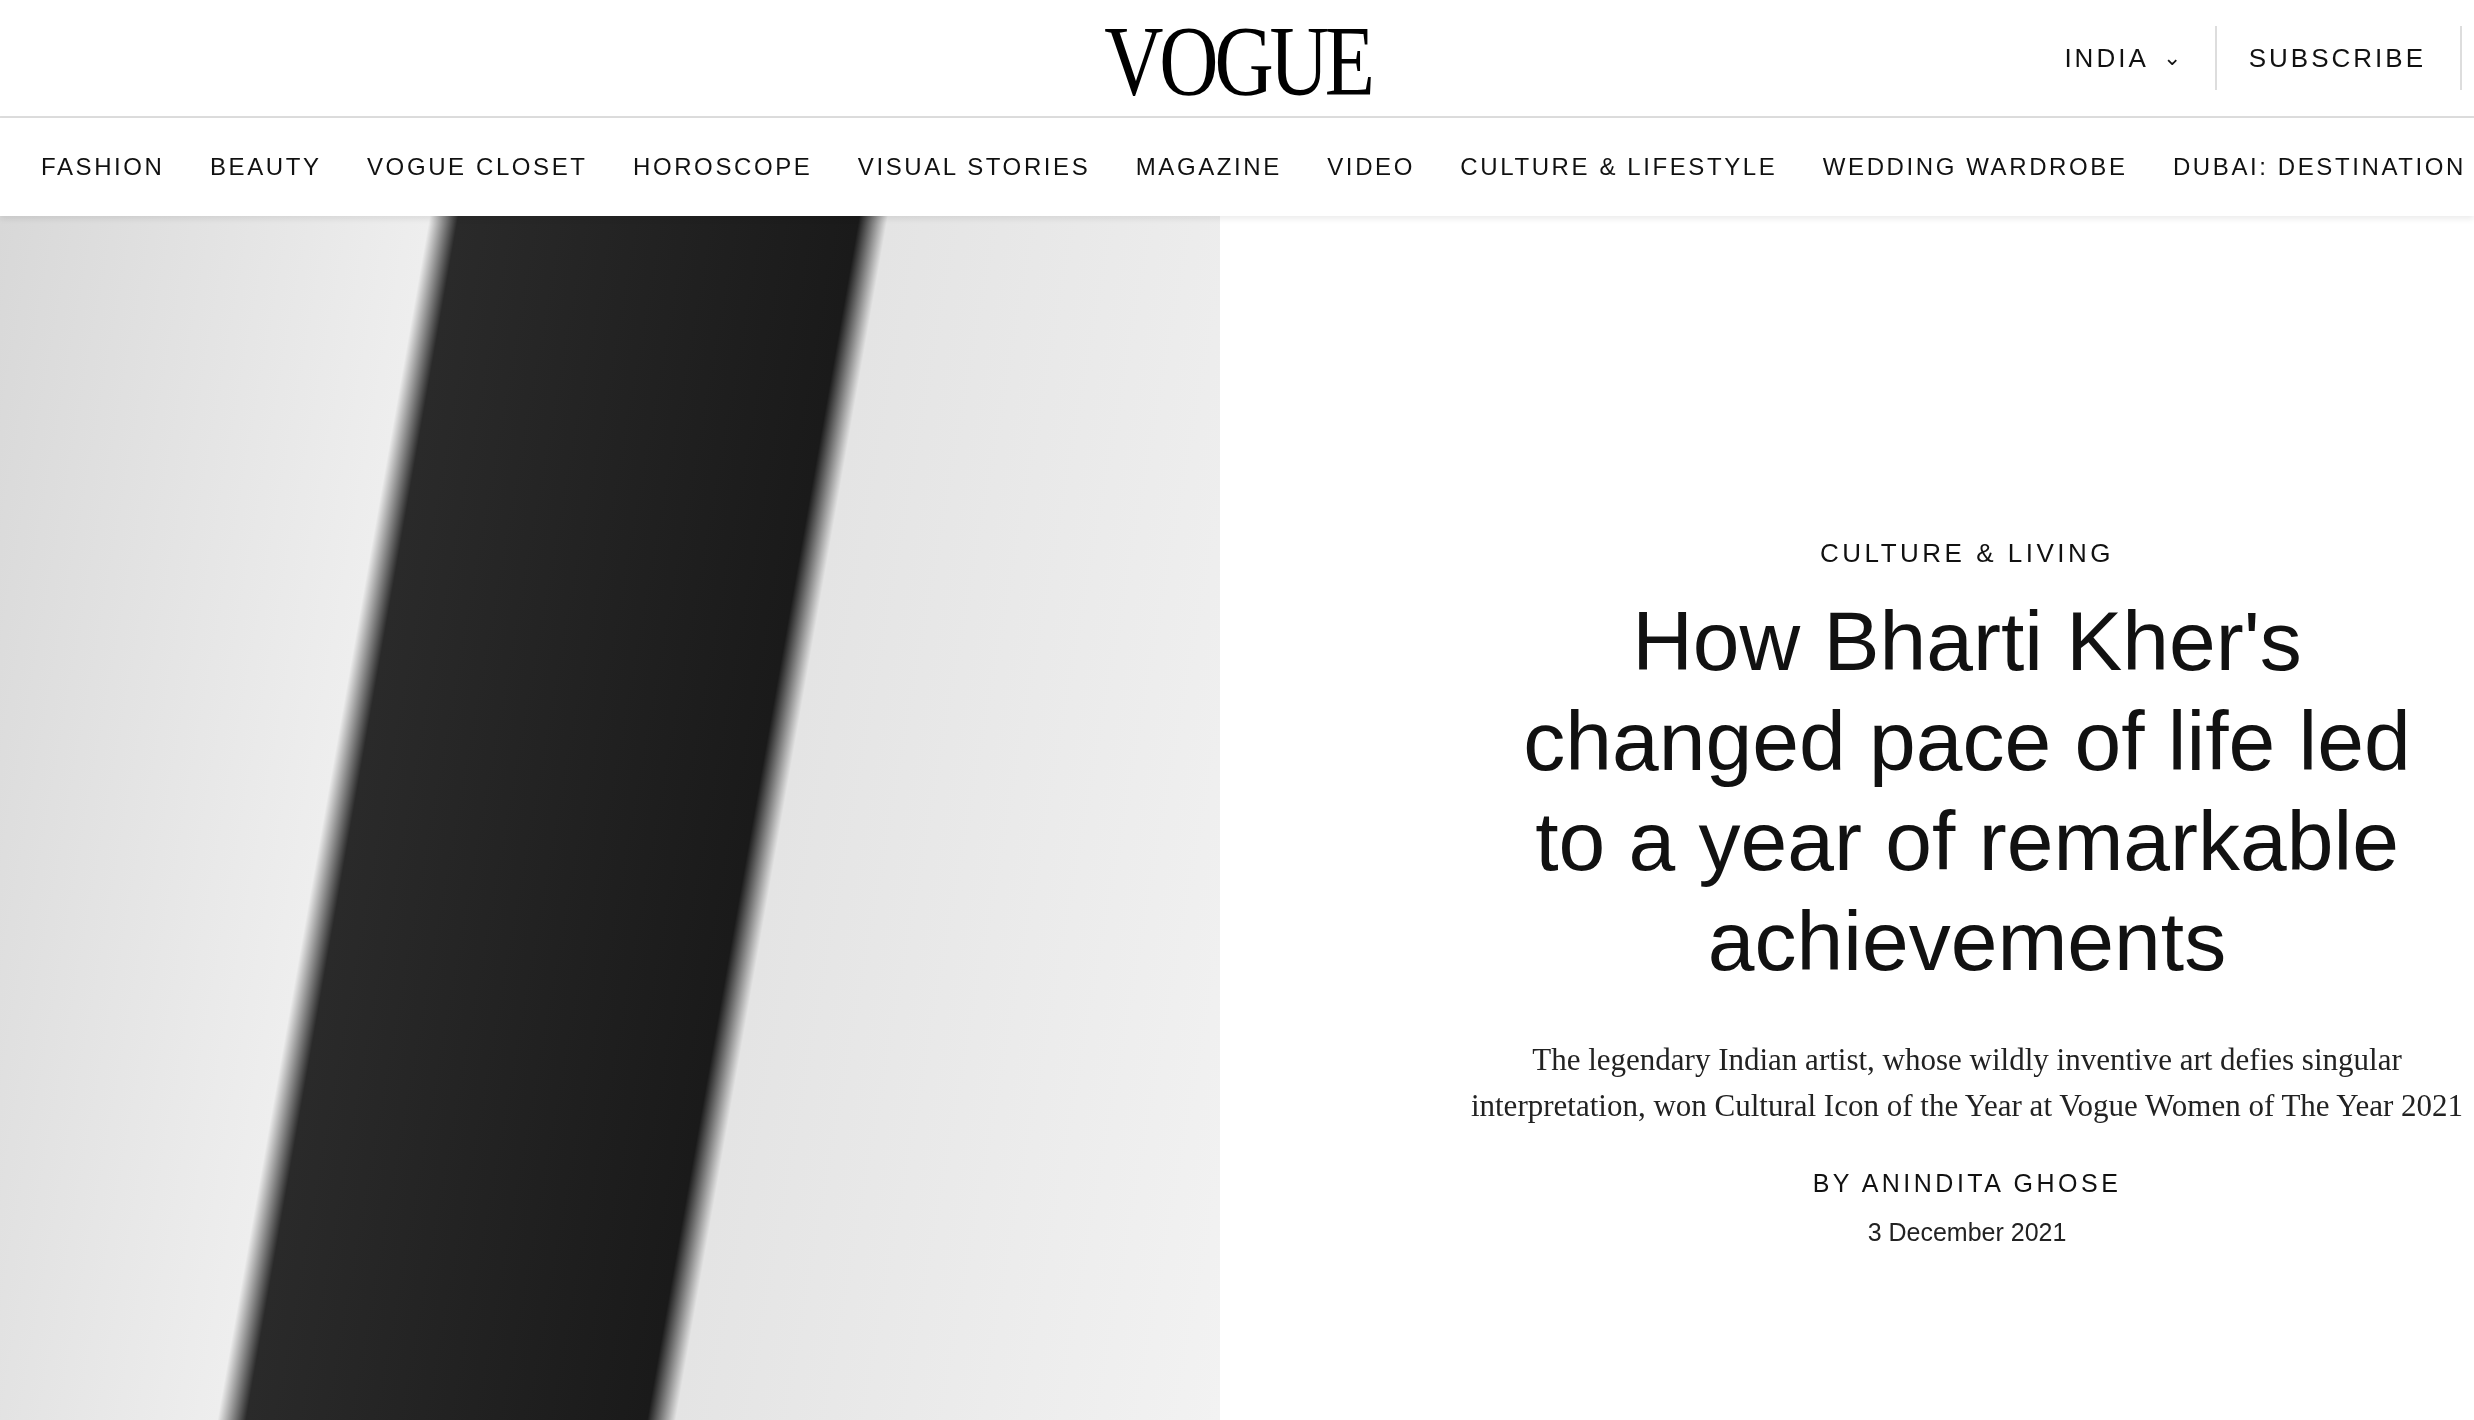 The width and height of the screenshot is (2474, 1420). What do you see at coordinates (265, 167) in the screenshot?
I see `nav-link: BEAUTY` at bounding box center [265, 167].